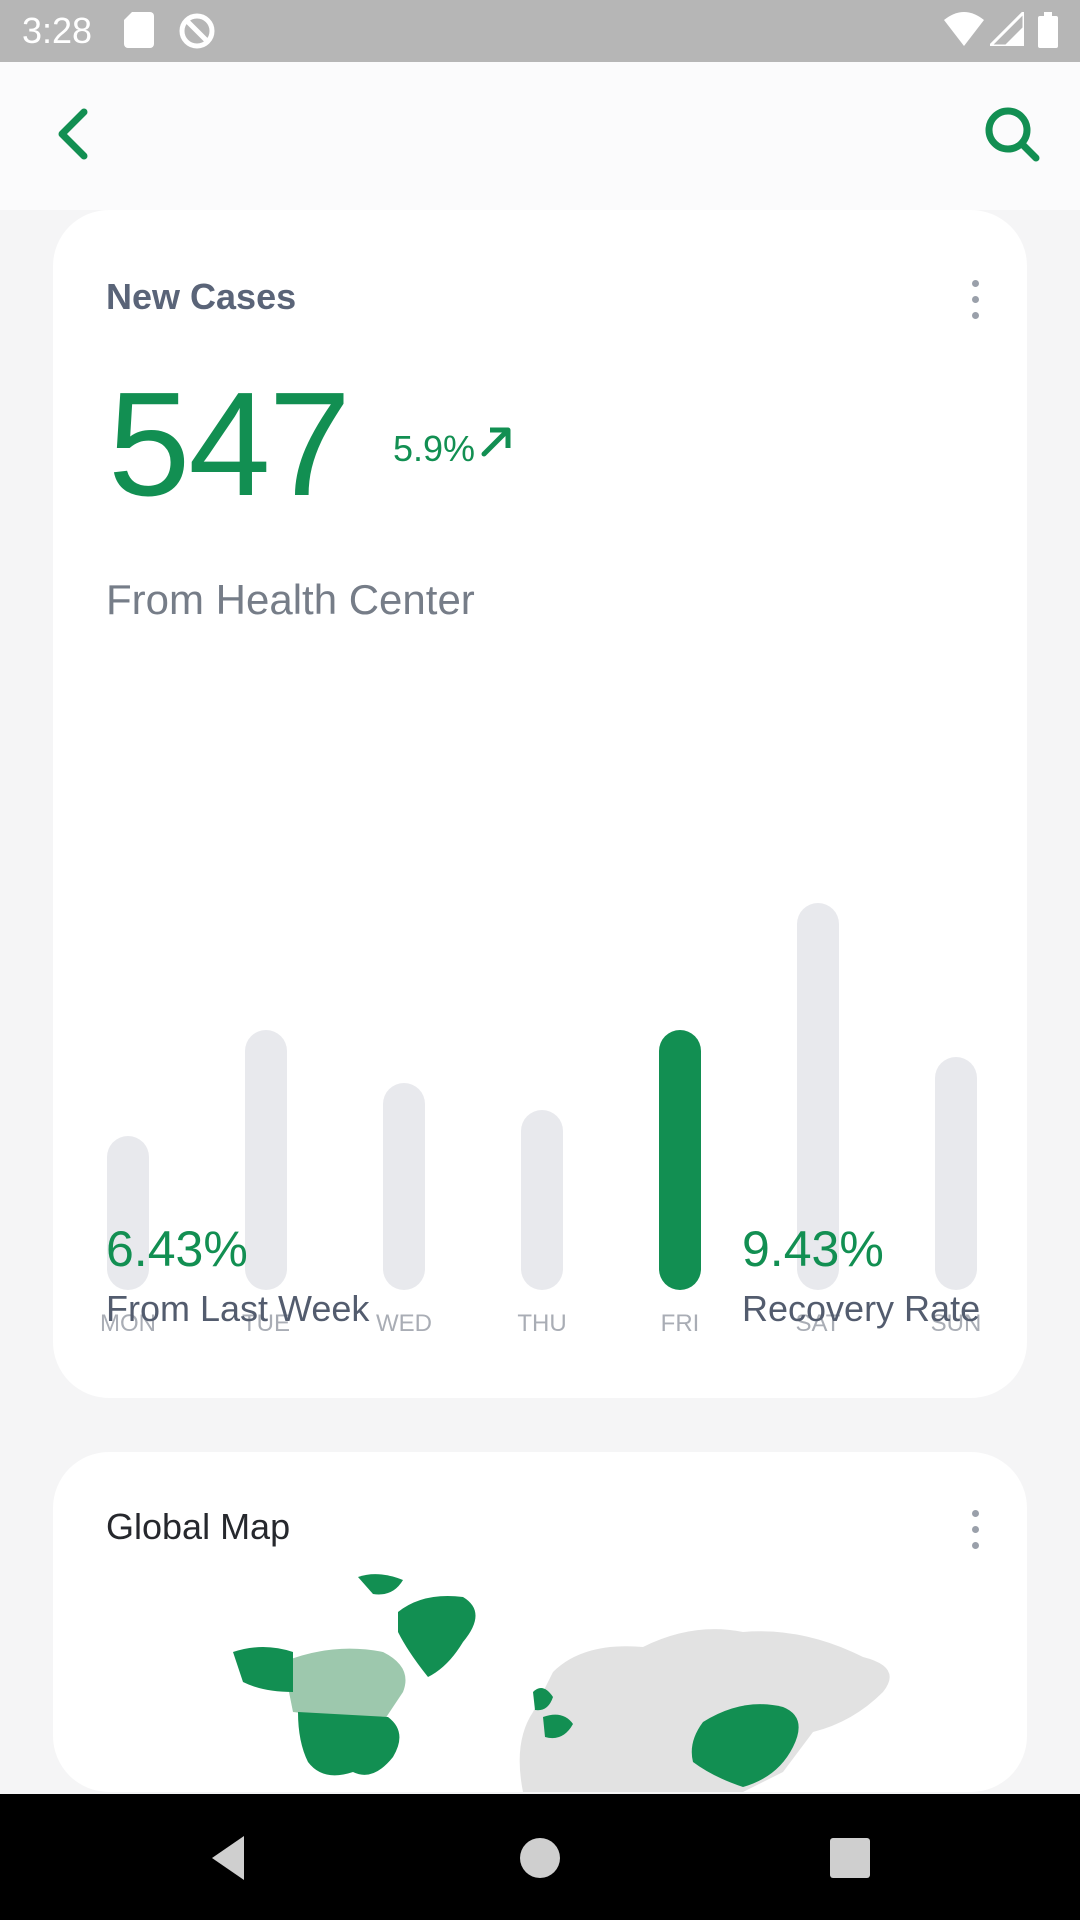 This screenshot has width=1080, height=1920. I want to click on bar-wed, so click(404, 1186).